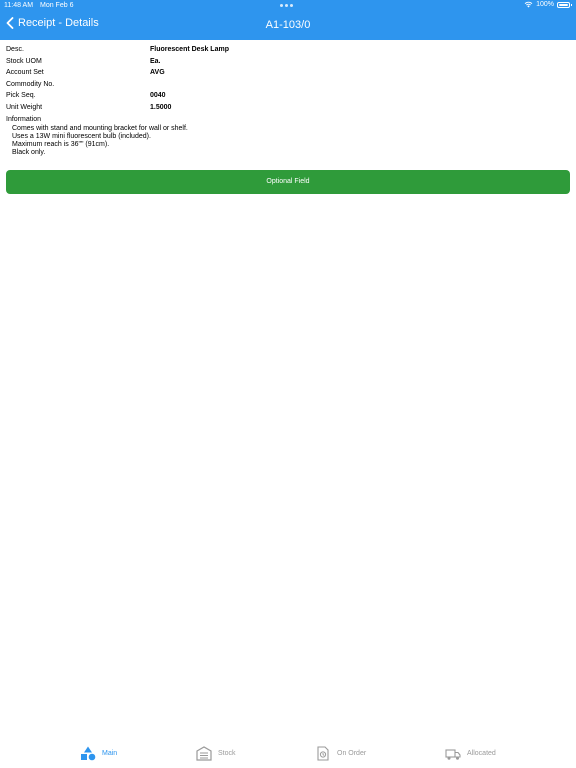  Describe the element at coordinates (30, 84) in the screenshot. I see `detail-label: Commodity No.` at that location.